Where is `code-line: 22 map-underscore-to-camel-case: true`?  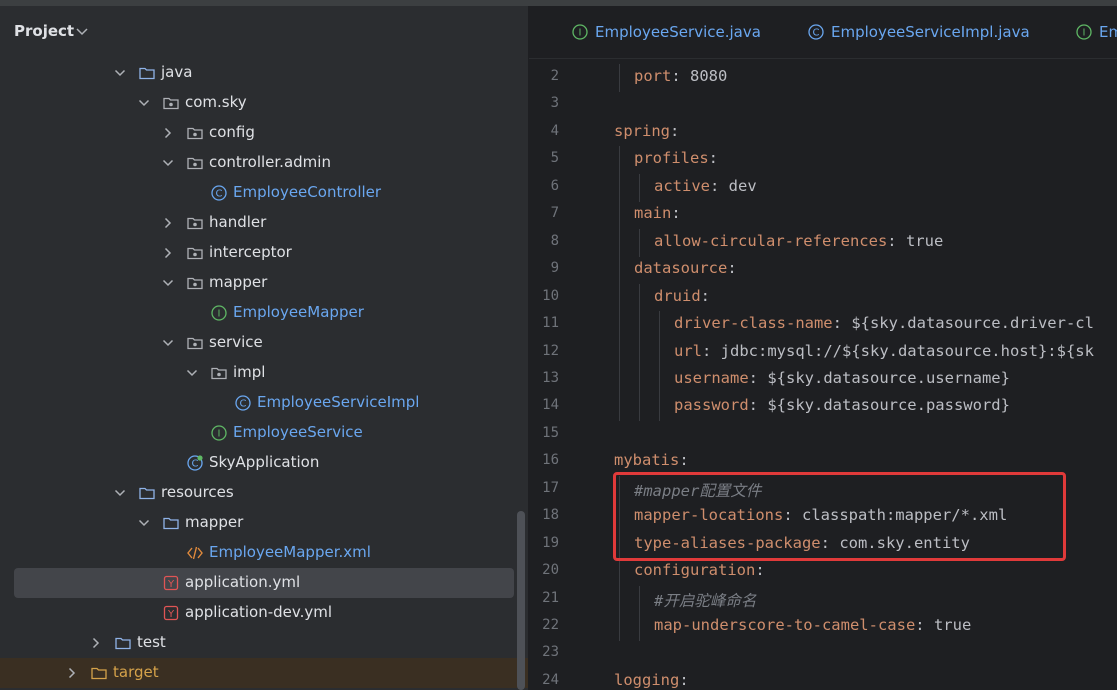 code-line: 22 map-underscore-to-camel-case: true is located at coordinates (823, 627).